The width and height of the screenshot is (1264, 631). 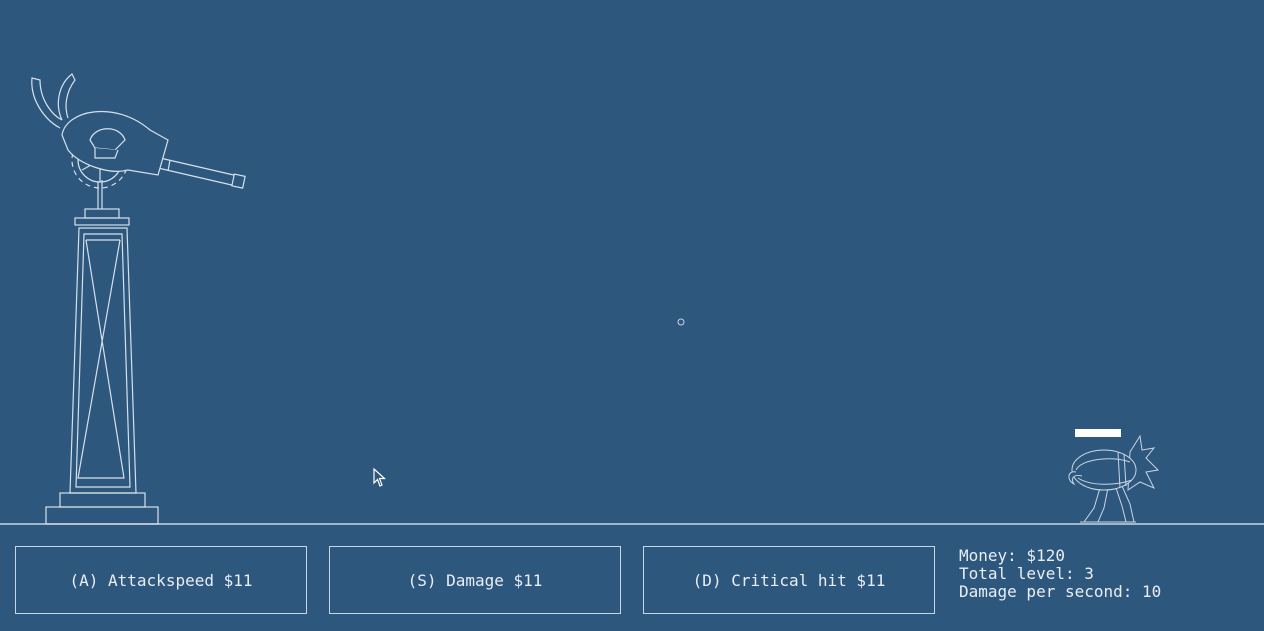 What do you see at coordinates (789, 580) in the screenshot?
I see `upgrade-critical-hit-button: (D) Critical hit $11` at bounding box center [789, 580].